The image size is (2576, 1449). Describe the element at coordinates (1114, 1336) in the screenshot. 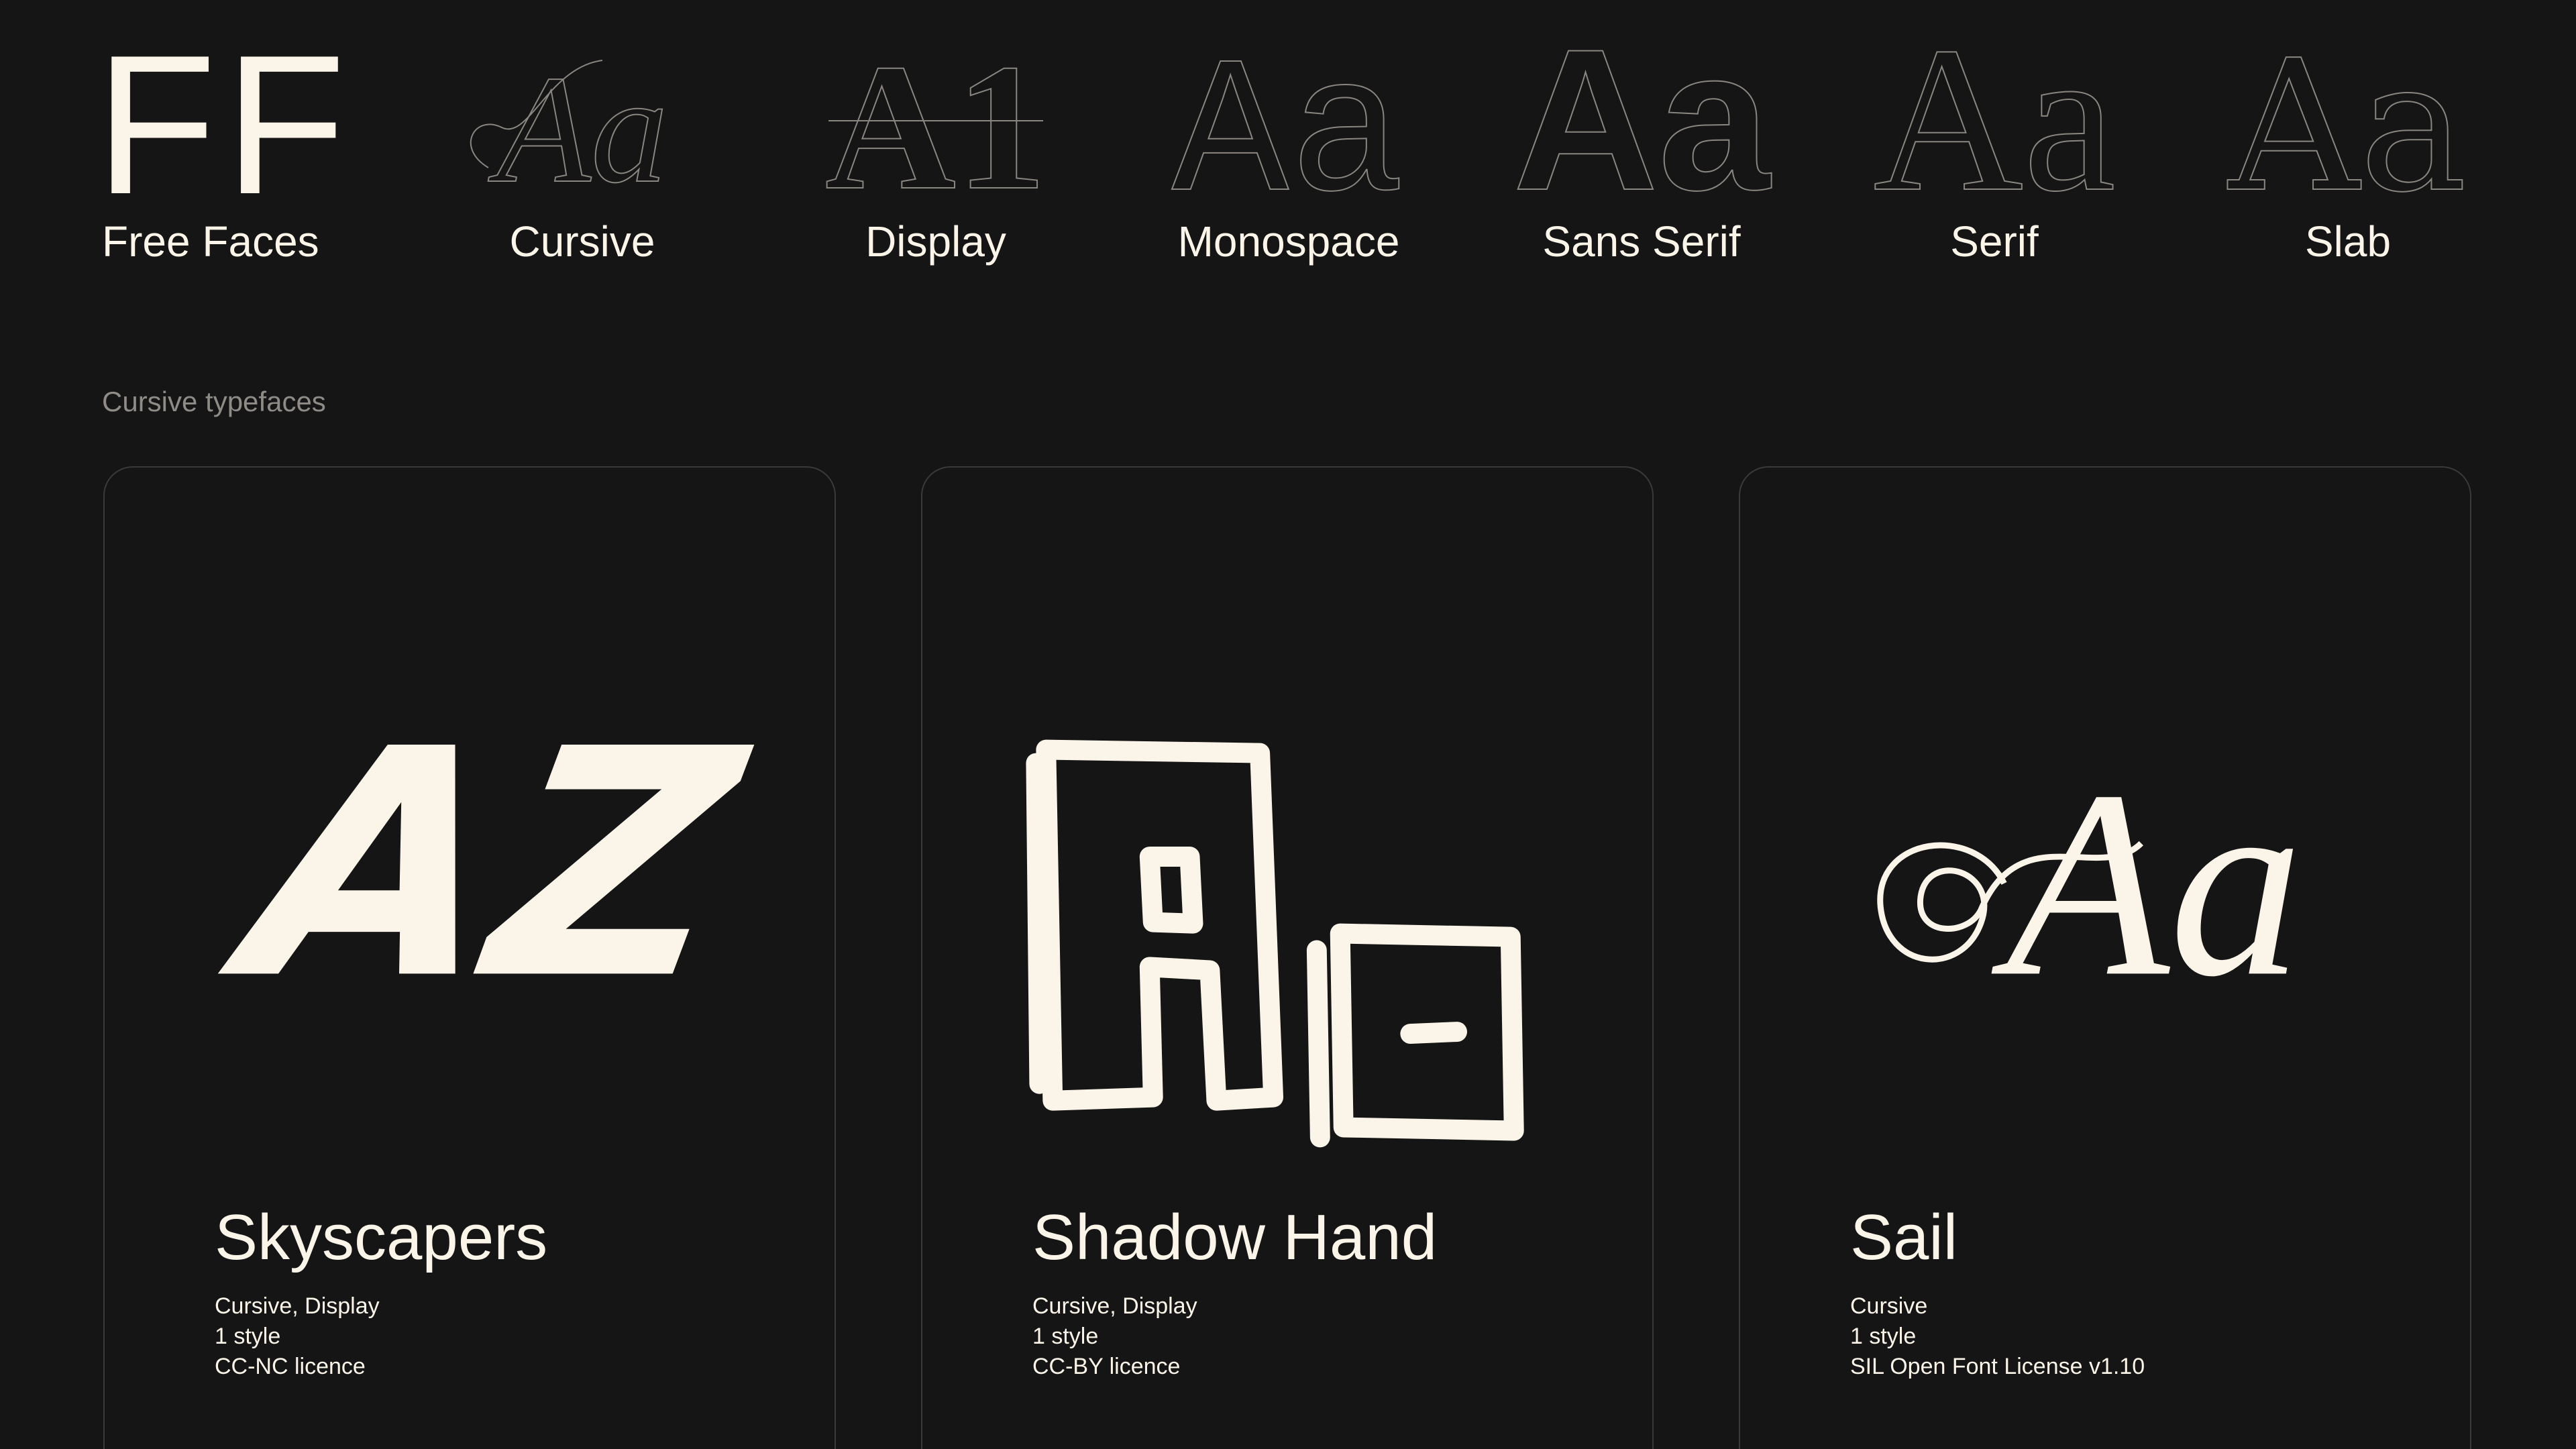

I see `typeface-meta: Cursive, Display 1 style CC-BY licence` at that location.